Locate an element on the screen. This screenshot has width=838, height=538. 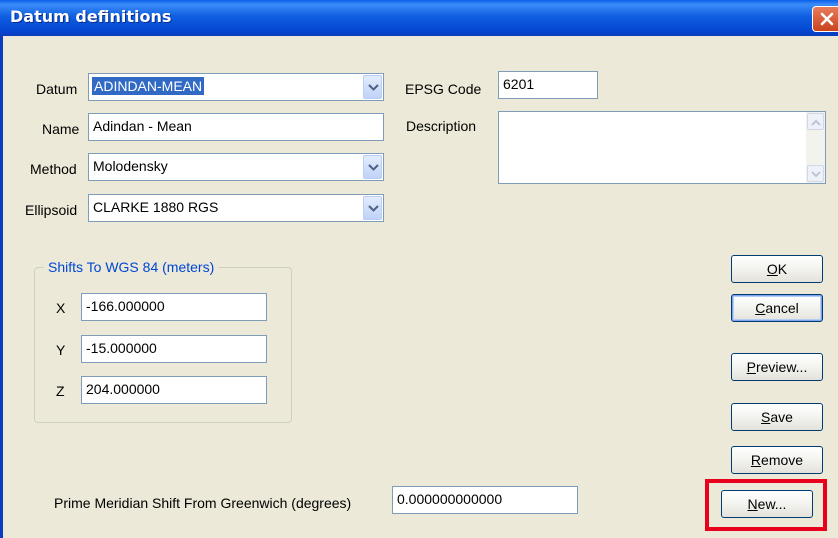
x-label: X is located at coordinates (61, 308).